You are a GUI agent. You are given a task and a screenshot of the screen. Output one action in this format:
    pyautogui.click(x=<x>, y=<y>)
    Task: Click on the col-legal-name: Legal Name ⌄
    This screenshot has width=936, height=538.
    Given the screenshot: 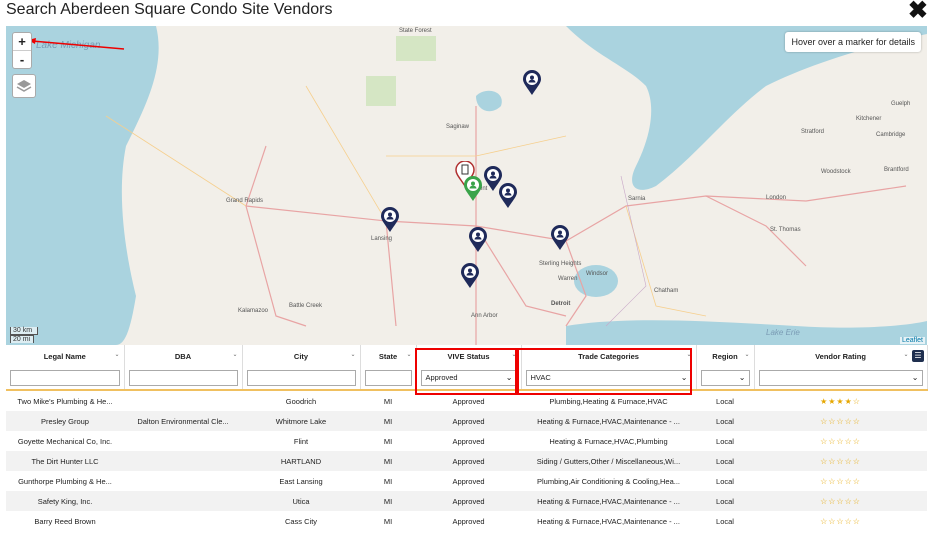 What is the action you would take?
    pyautogui.click(x=65, y=356)
    